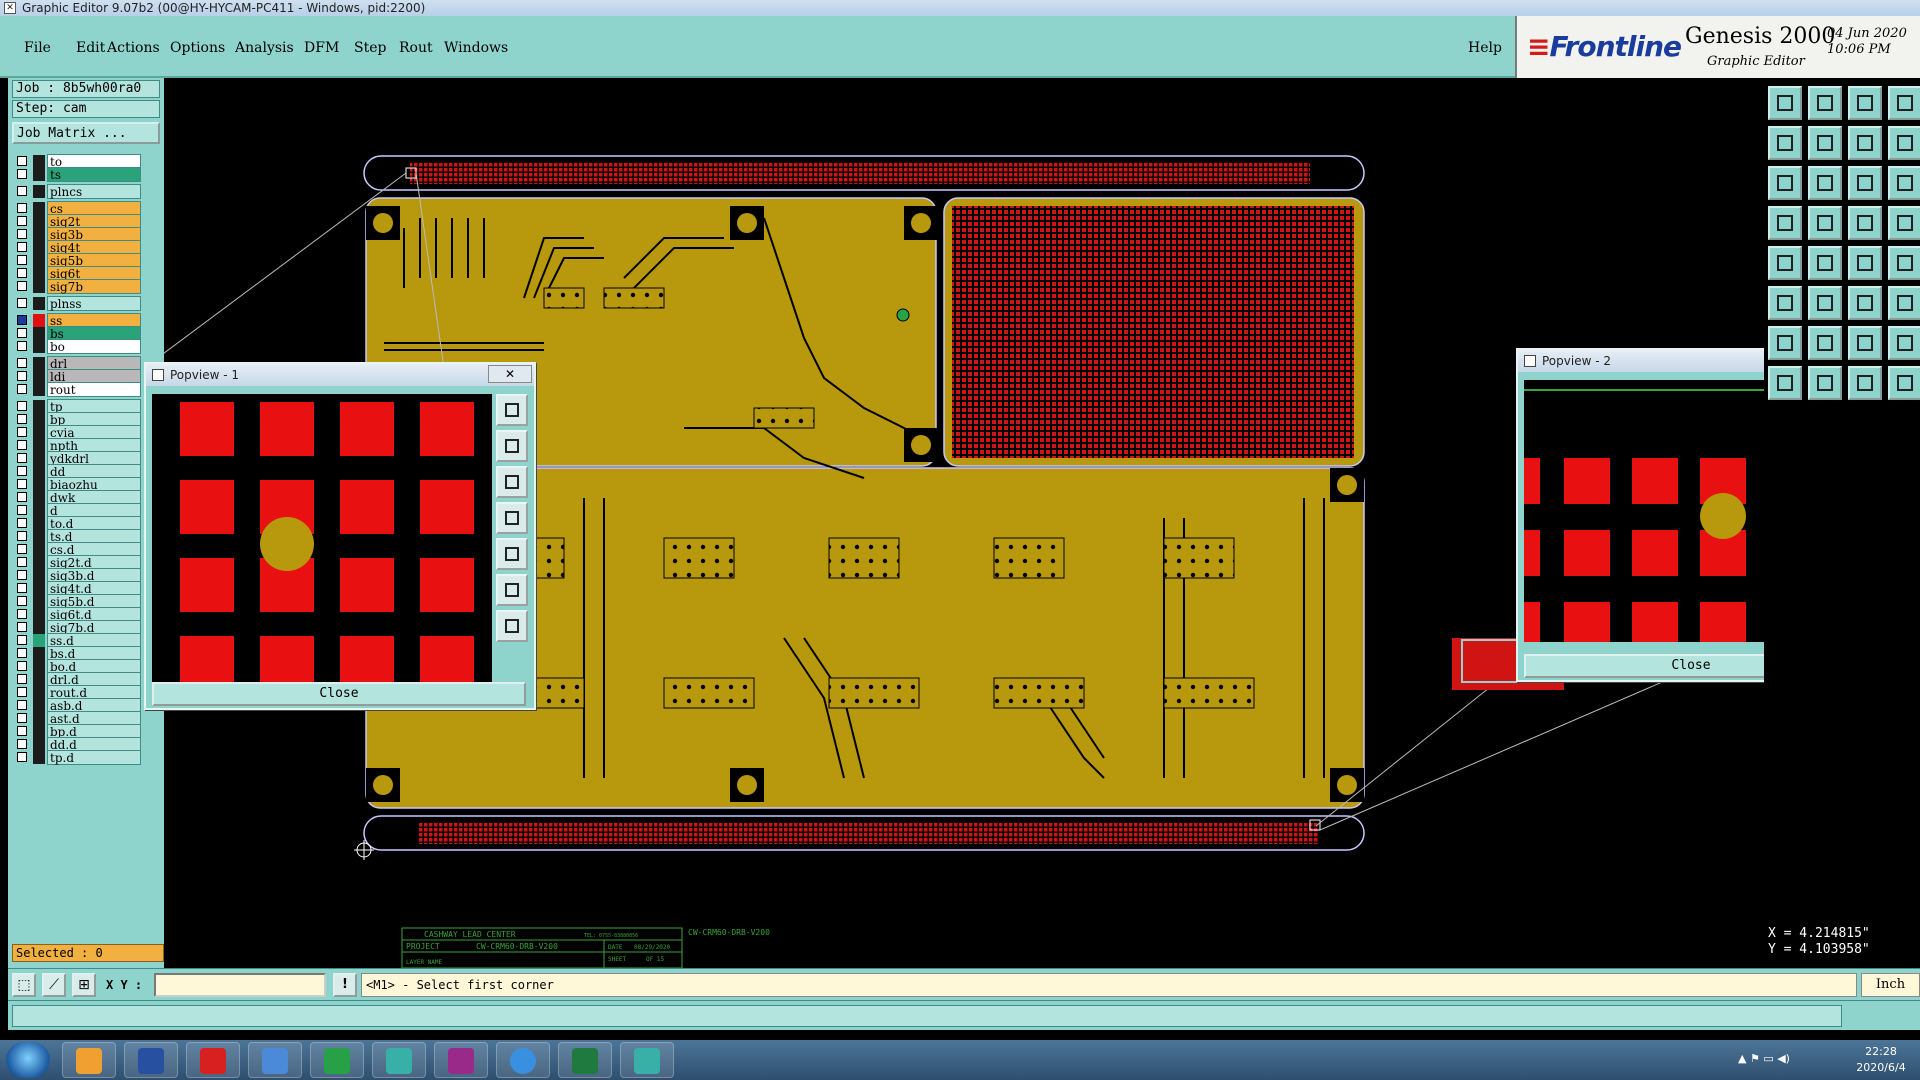 The width and height of the screenshot is (1920, 1080). What do you see at coordinates (1904, 383) in the screenshot?
I see `cross-icon` at bounding box center [1904, 383].